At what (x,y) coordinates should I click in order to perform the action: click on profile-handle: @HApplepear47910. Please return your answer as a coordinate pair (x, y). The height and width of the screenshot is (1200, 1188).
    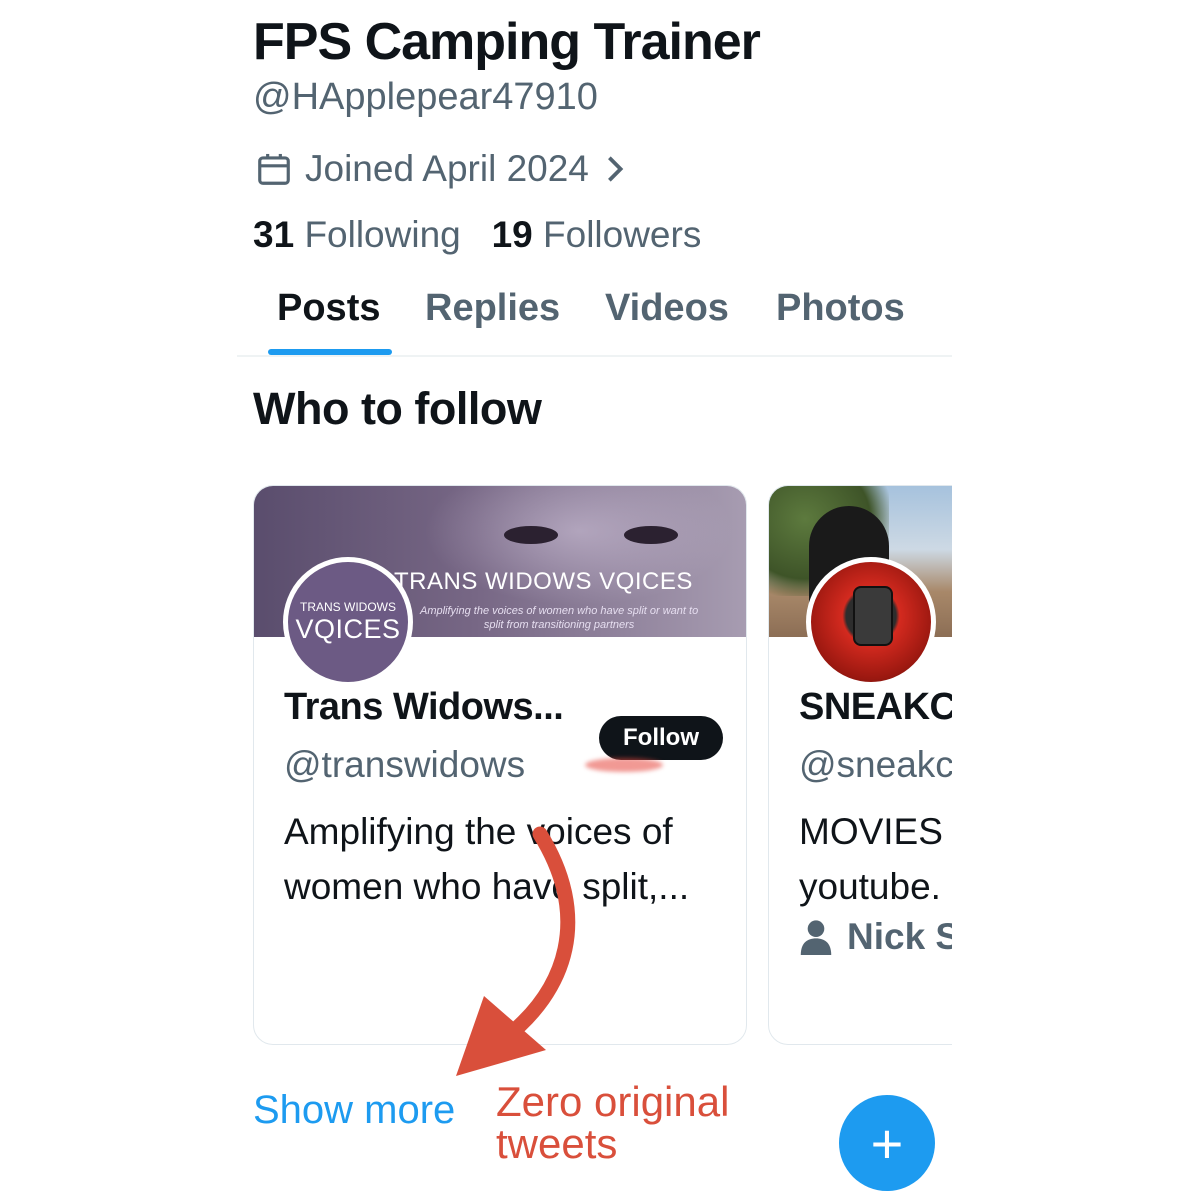
    Looking at the image, I should click on (425, 97).